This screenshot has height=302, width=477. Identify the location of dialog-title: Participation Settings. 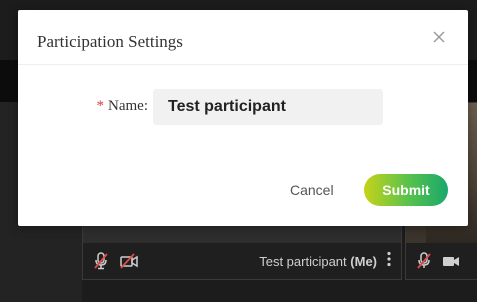
(110, 41).